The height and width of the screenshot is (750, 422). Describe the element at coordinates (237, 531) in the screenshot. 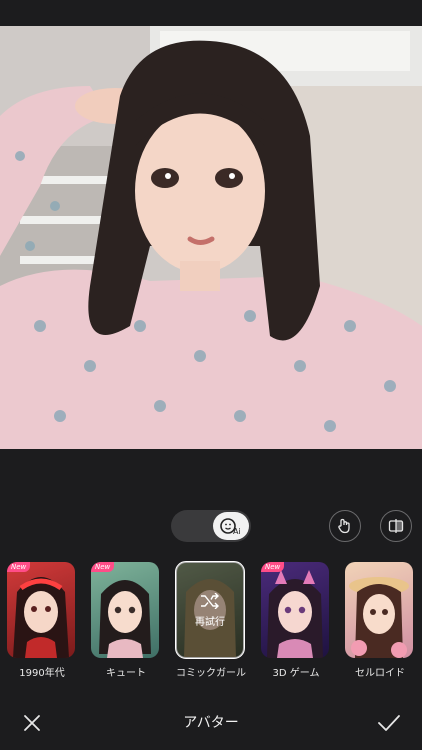

I see `svg-text: Ai` at that location.